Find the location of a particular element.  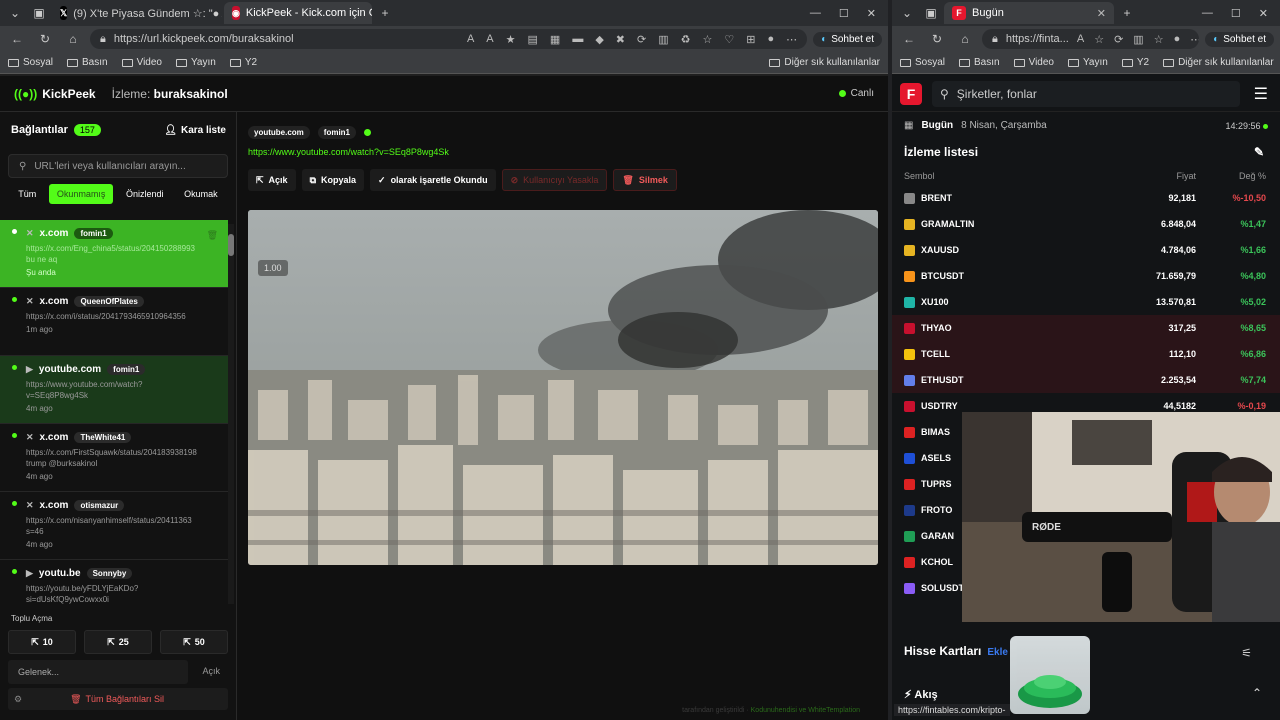

mark-read-button: ✓ olarak işaretle Okundu is located at coordinates (433, 180).